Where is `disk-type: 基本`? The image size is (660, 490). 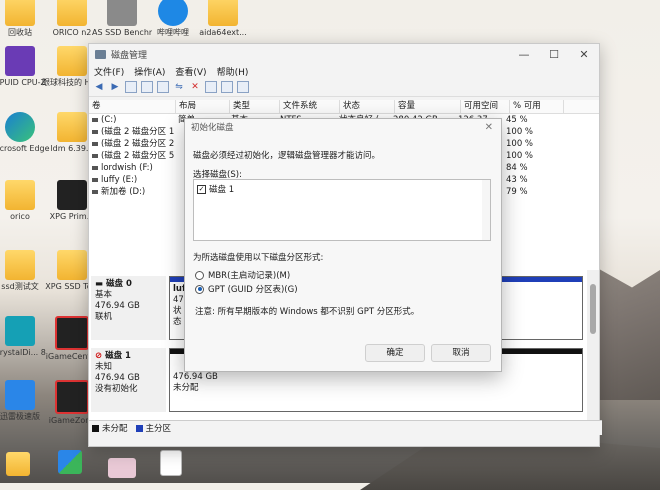 disk-type: 基本 is located at coordinates (104, 295).